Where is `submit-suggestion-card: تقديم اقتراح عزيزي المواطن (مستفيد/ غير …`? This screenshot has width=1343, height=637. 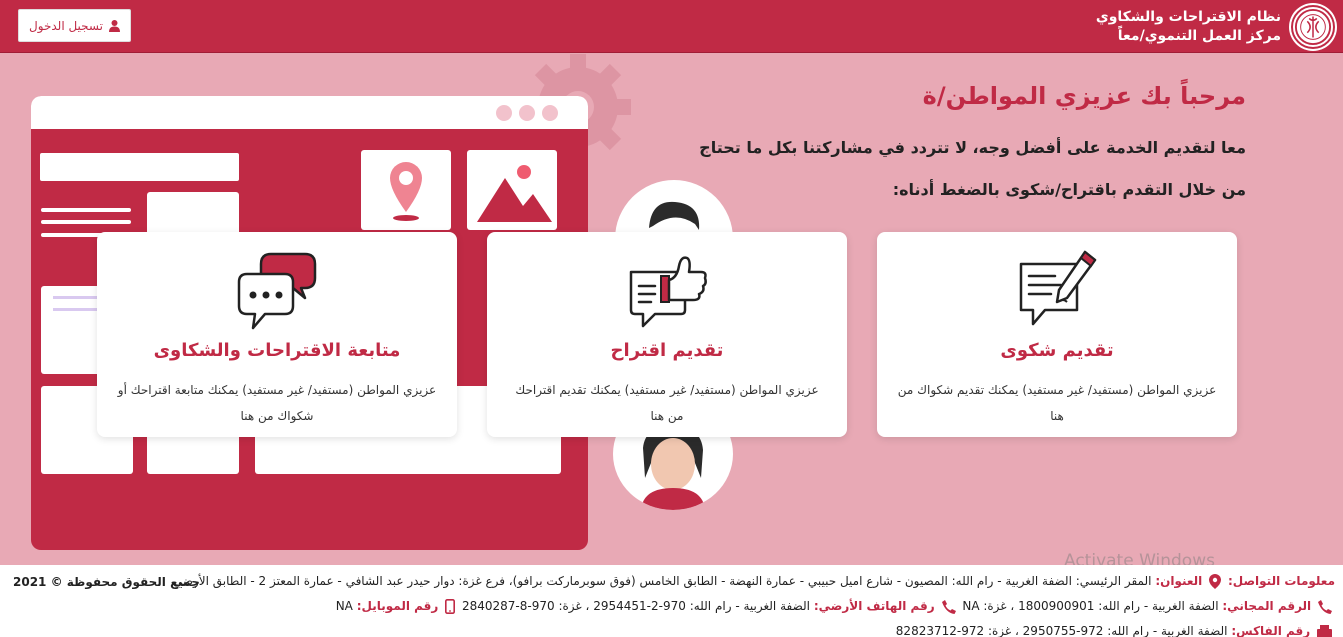
submit-suggestion-card: تقديم اقتراح عزيزي المواطن (مستفيد/ غير … is located at coordinates (667, 334).